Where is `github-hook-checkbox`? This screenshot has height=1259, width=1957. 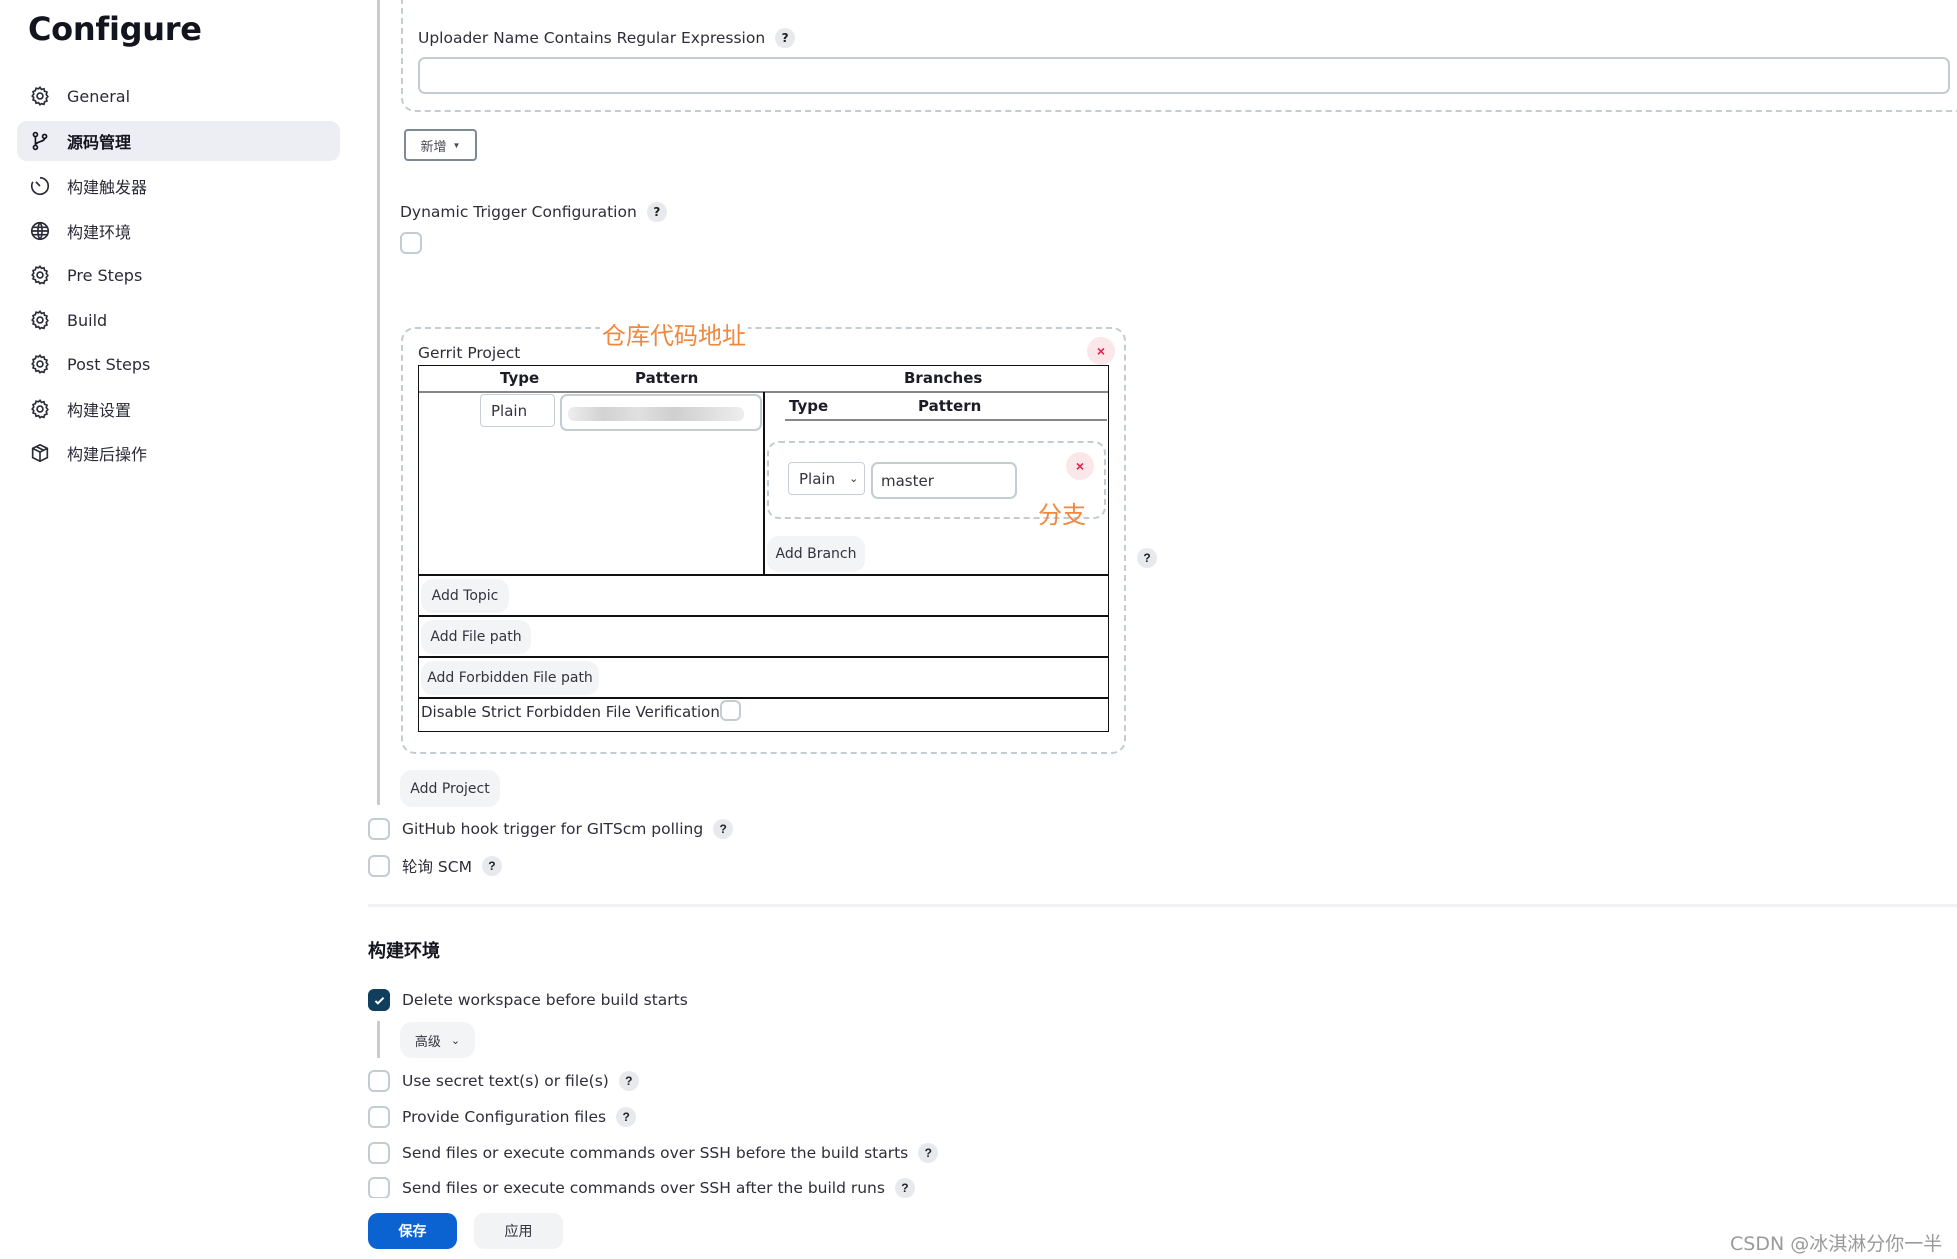 github-hook-checkbox is located at coordinates (379, 829).